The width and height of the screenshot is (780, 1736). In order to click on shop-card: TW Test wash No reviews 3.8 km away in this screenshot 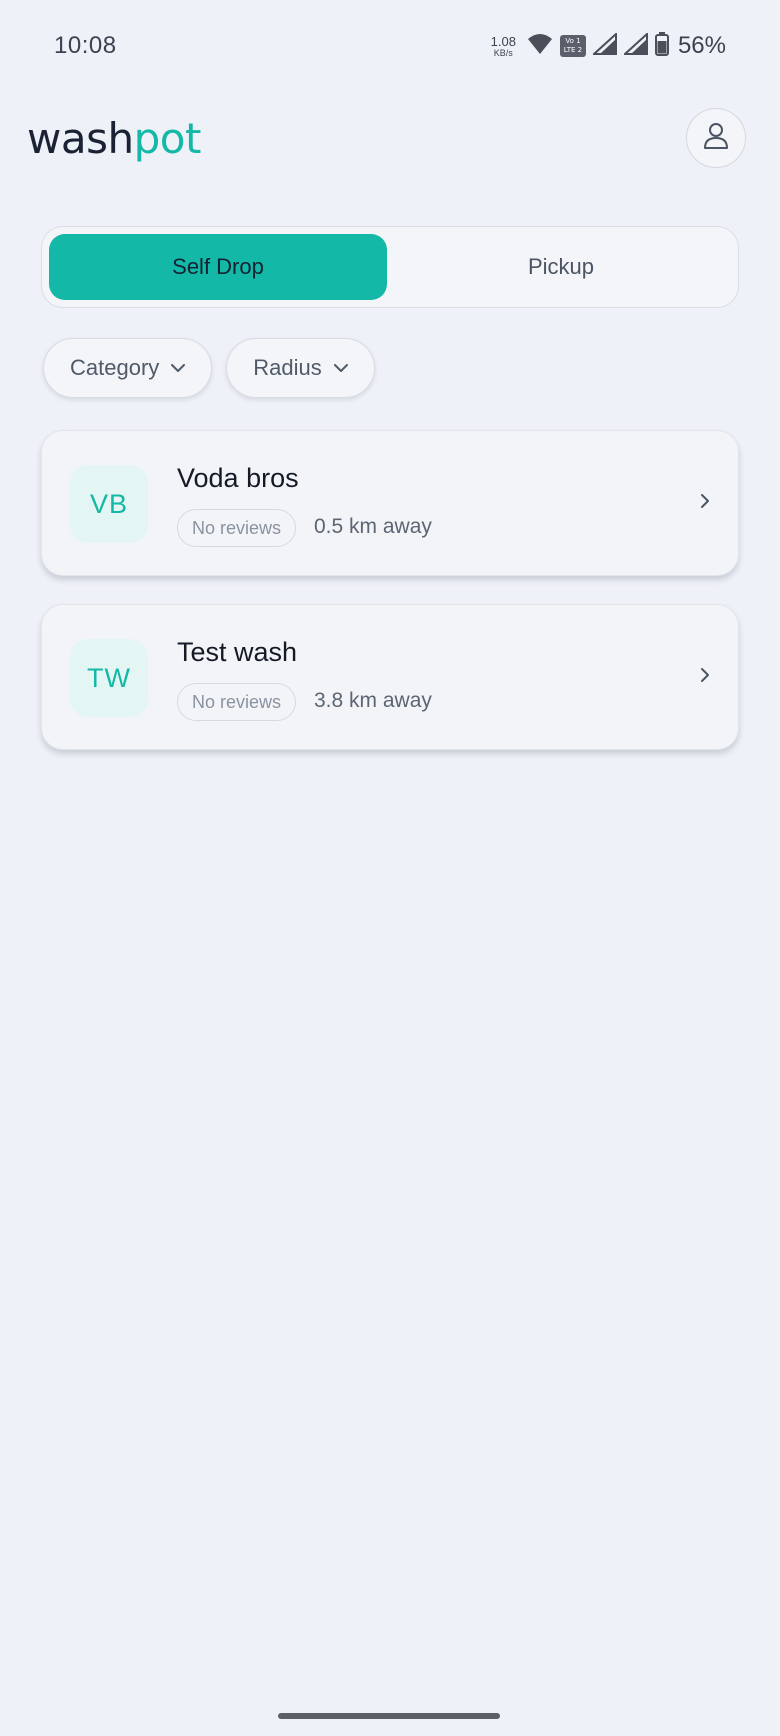, I will do `click(390, 677)`.